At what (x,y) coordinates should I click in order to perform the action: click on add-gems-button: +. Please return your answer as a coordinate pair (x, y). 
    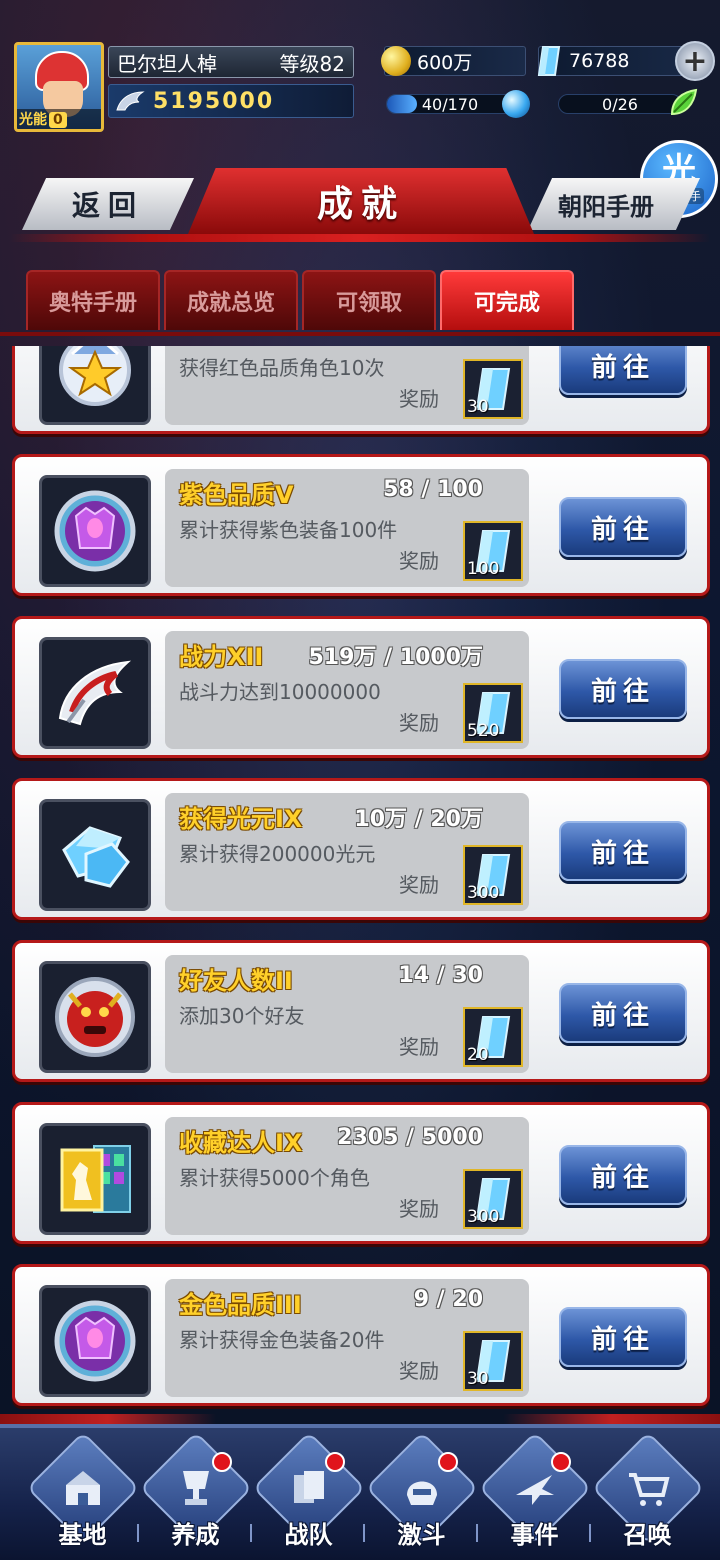
    Looking at the image, I should click on (695, 61).